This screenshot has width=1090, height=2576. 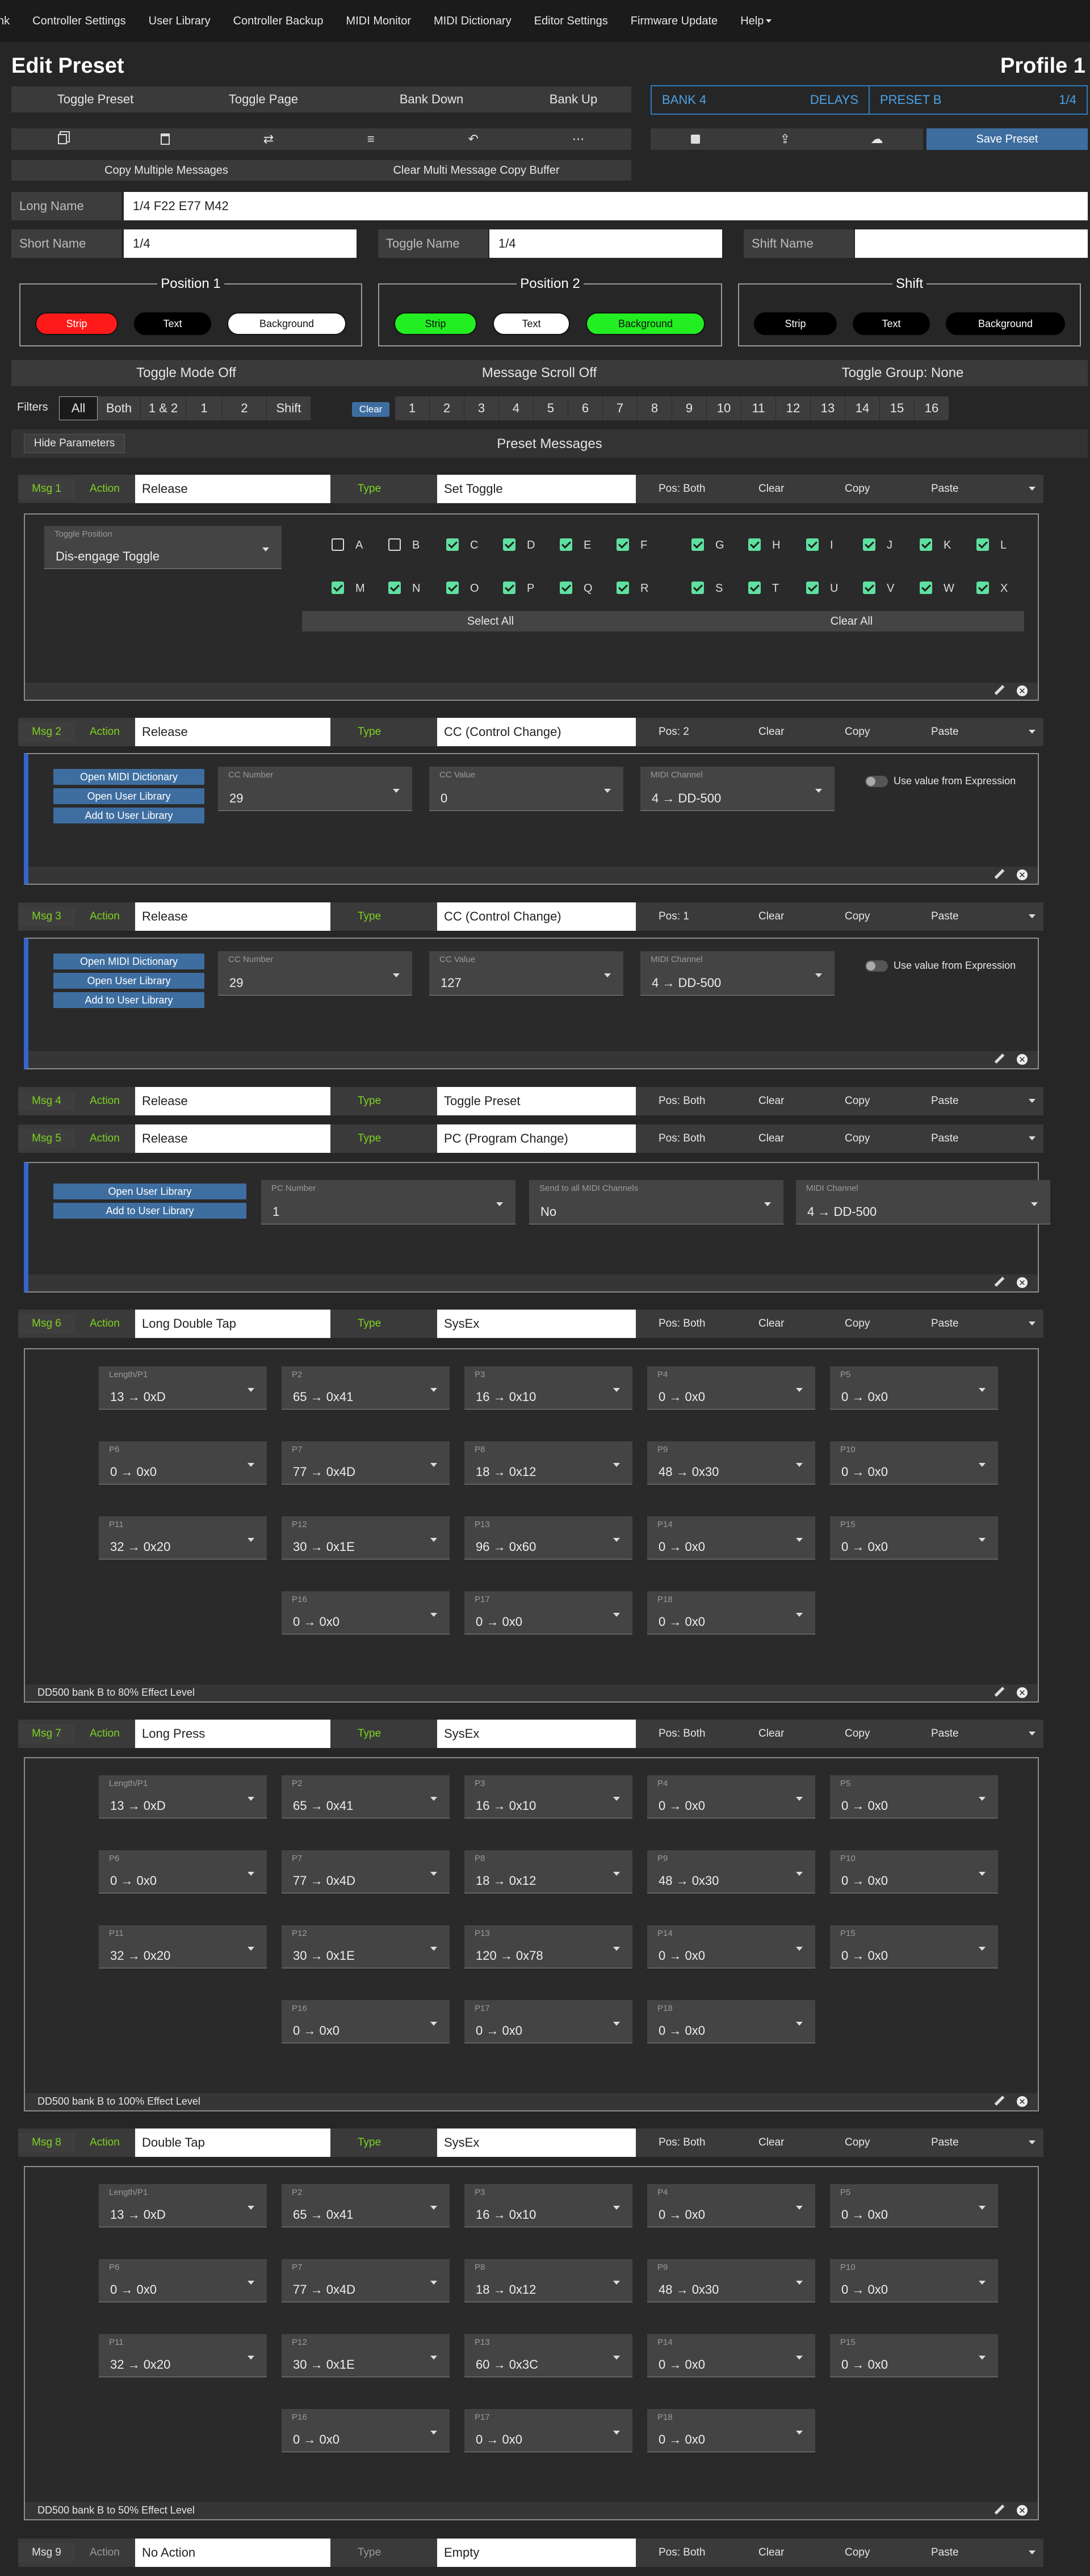 What do you see at coordinates (233, 2142) in the screenshot?
I see `action-select: Double Tap` at bounding box center [233, 2142].